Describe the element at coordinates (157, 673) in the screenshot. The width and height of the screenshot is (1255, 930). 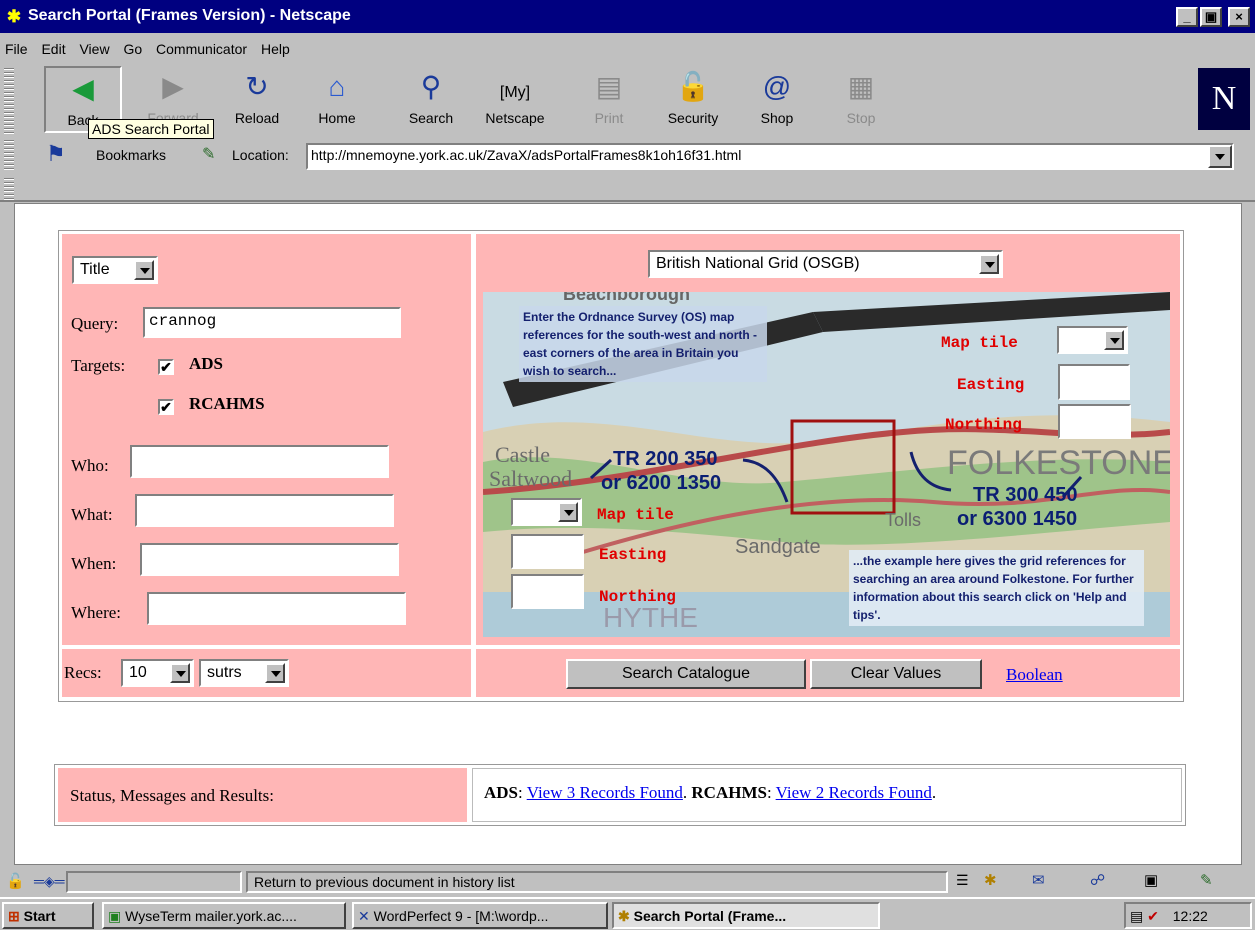
I see `recs-select: 10` at that location.